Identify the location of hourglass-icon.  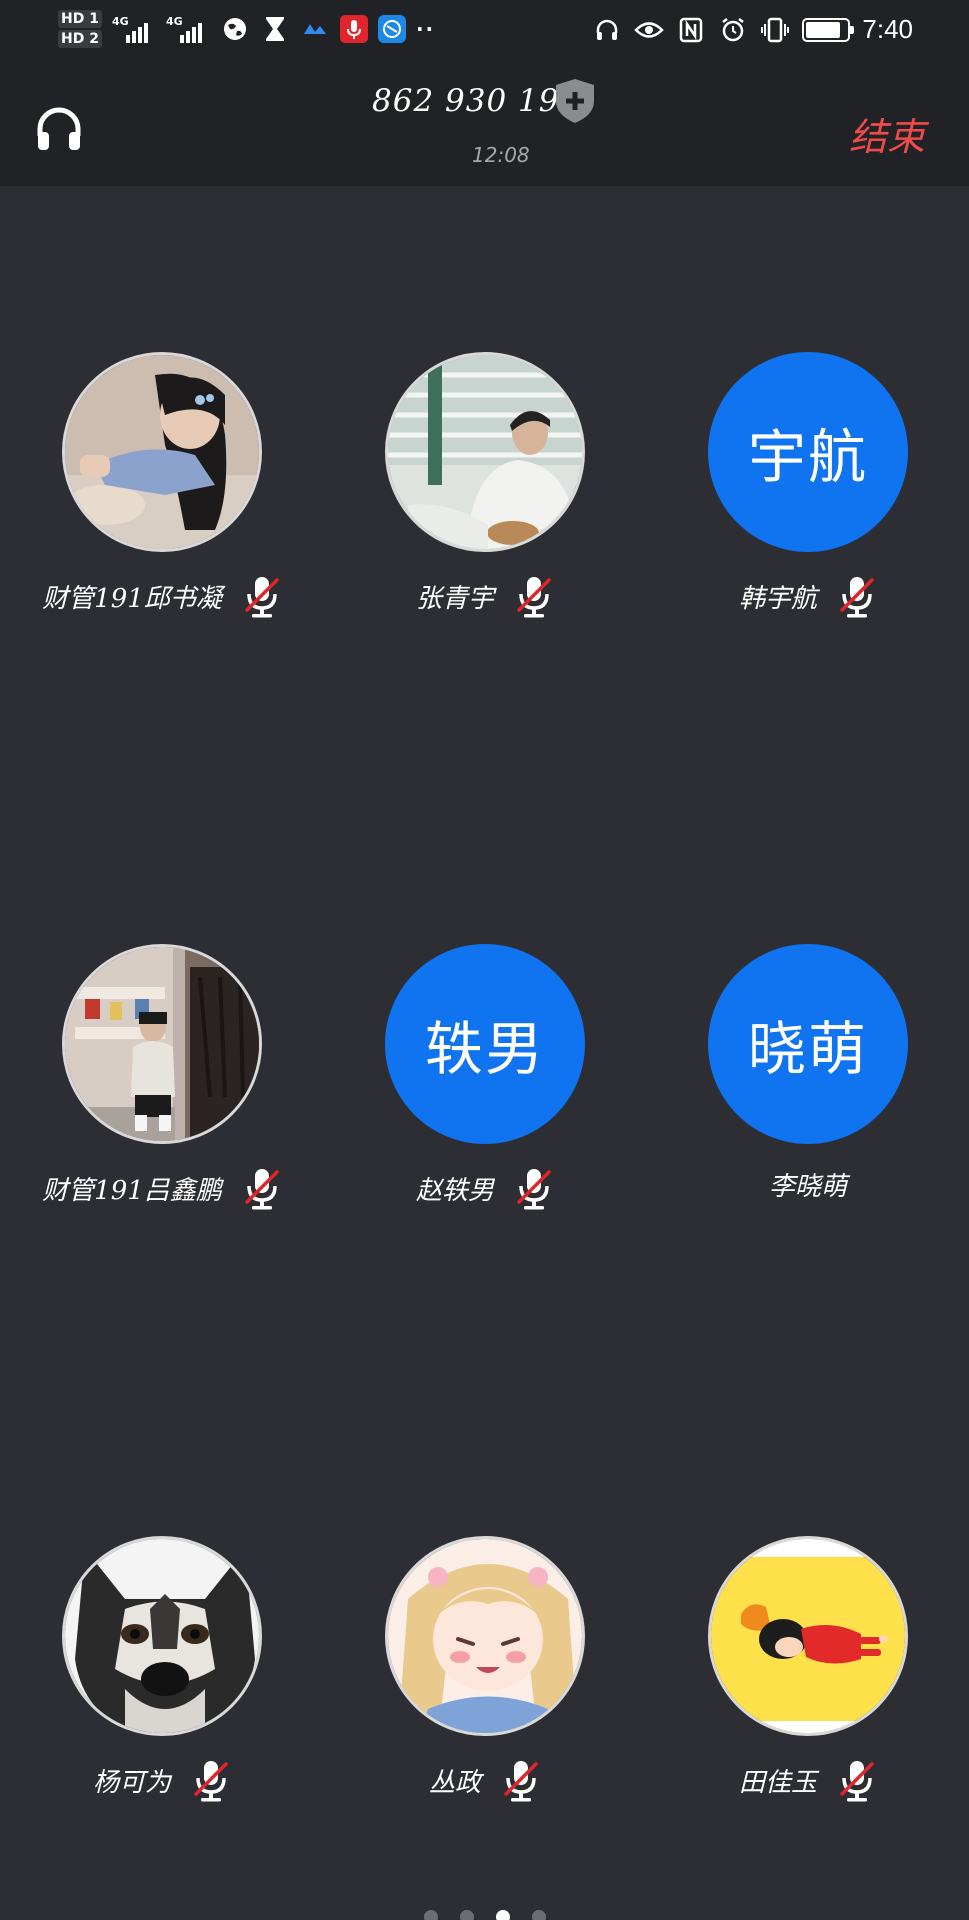
(275, 29).